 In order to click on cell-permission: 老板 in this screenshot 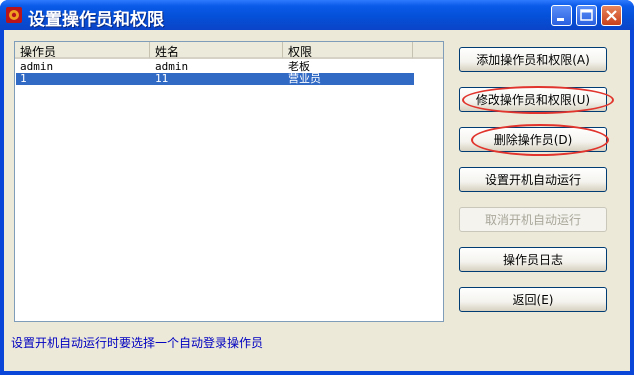, I will do `click(299, 67)`.